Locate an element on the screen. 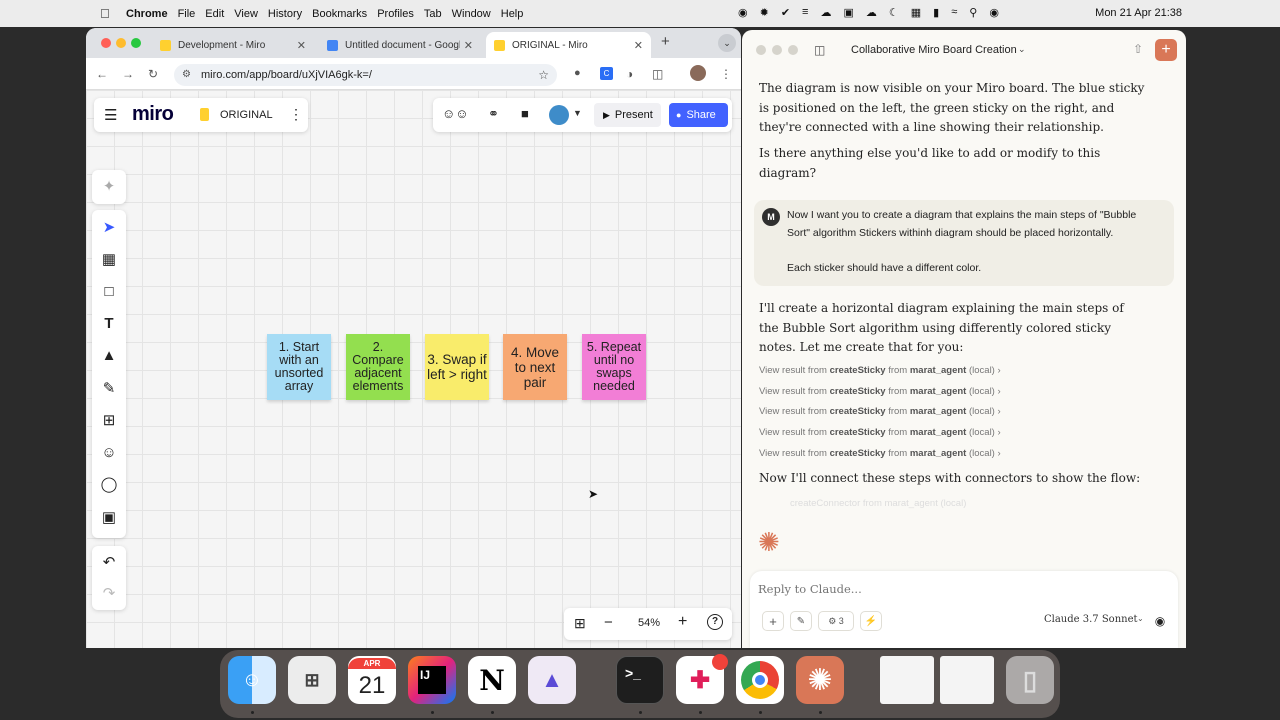 The width and height of the screenshot is (1280, 720). back-icon: ← is located at coordinates (102, 74).